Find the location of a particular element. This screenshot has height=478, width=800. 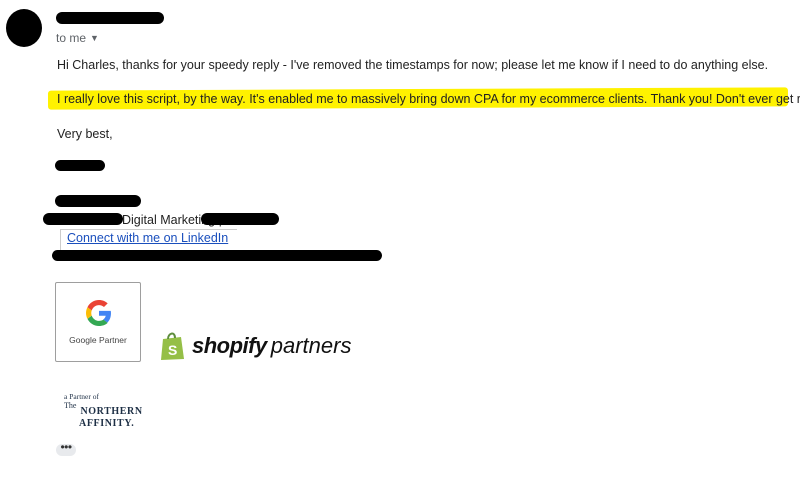

na-the: The is located at coordinates (70, 405).